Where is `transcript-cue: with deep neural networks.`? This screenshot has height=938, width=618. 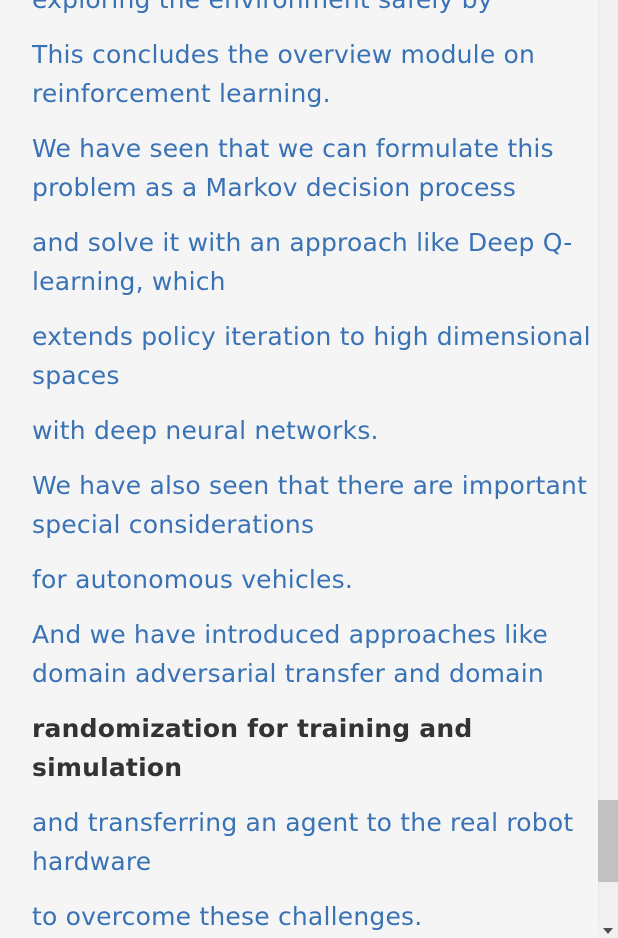
transcript-cue: with deep neural networks. is located at coordinates (312, 430).